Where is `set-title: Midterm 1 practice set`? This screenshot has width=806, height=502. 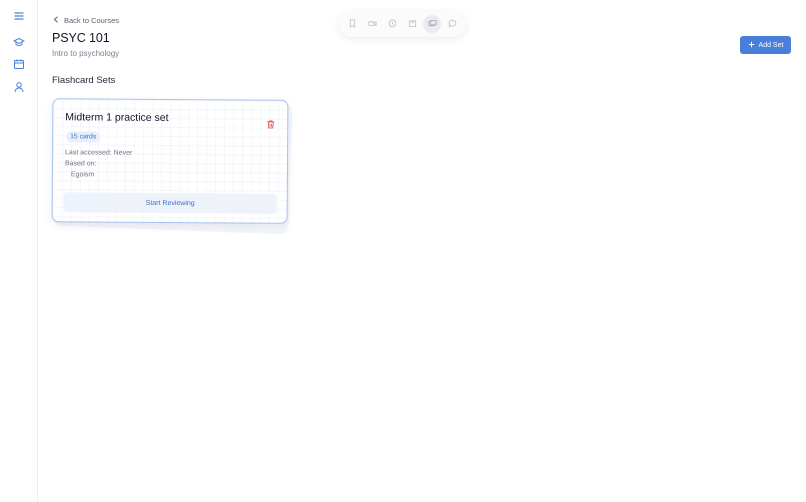
set-title: Midterm 1 practice set is located at coordinates (117, 117).